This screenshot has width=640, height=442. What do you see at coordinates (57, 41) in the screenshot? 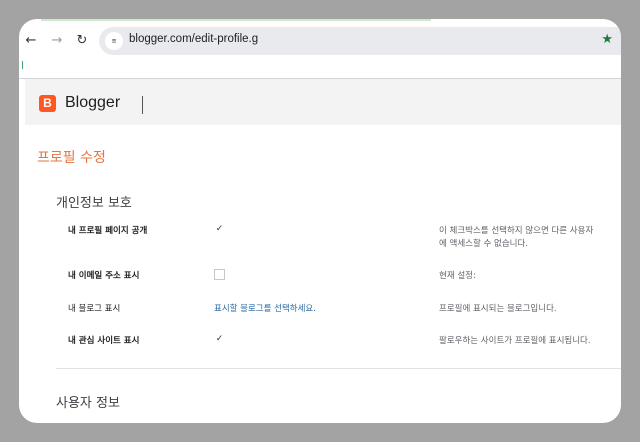
I see `forward-arrow-icon: →` at bounding box center [57, 41].